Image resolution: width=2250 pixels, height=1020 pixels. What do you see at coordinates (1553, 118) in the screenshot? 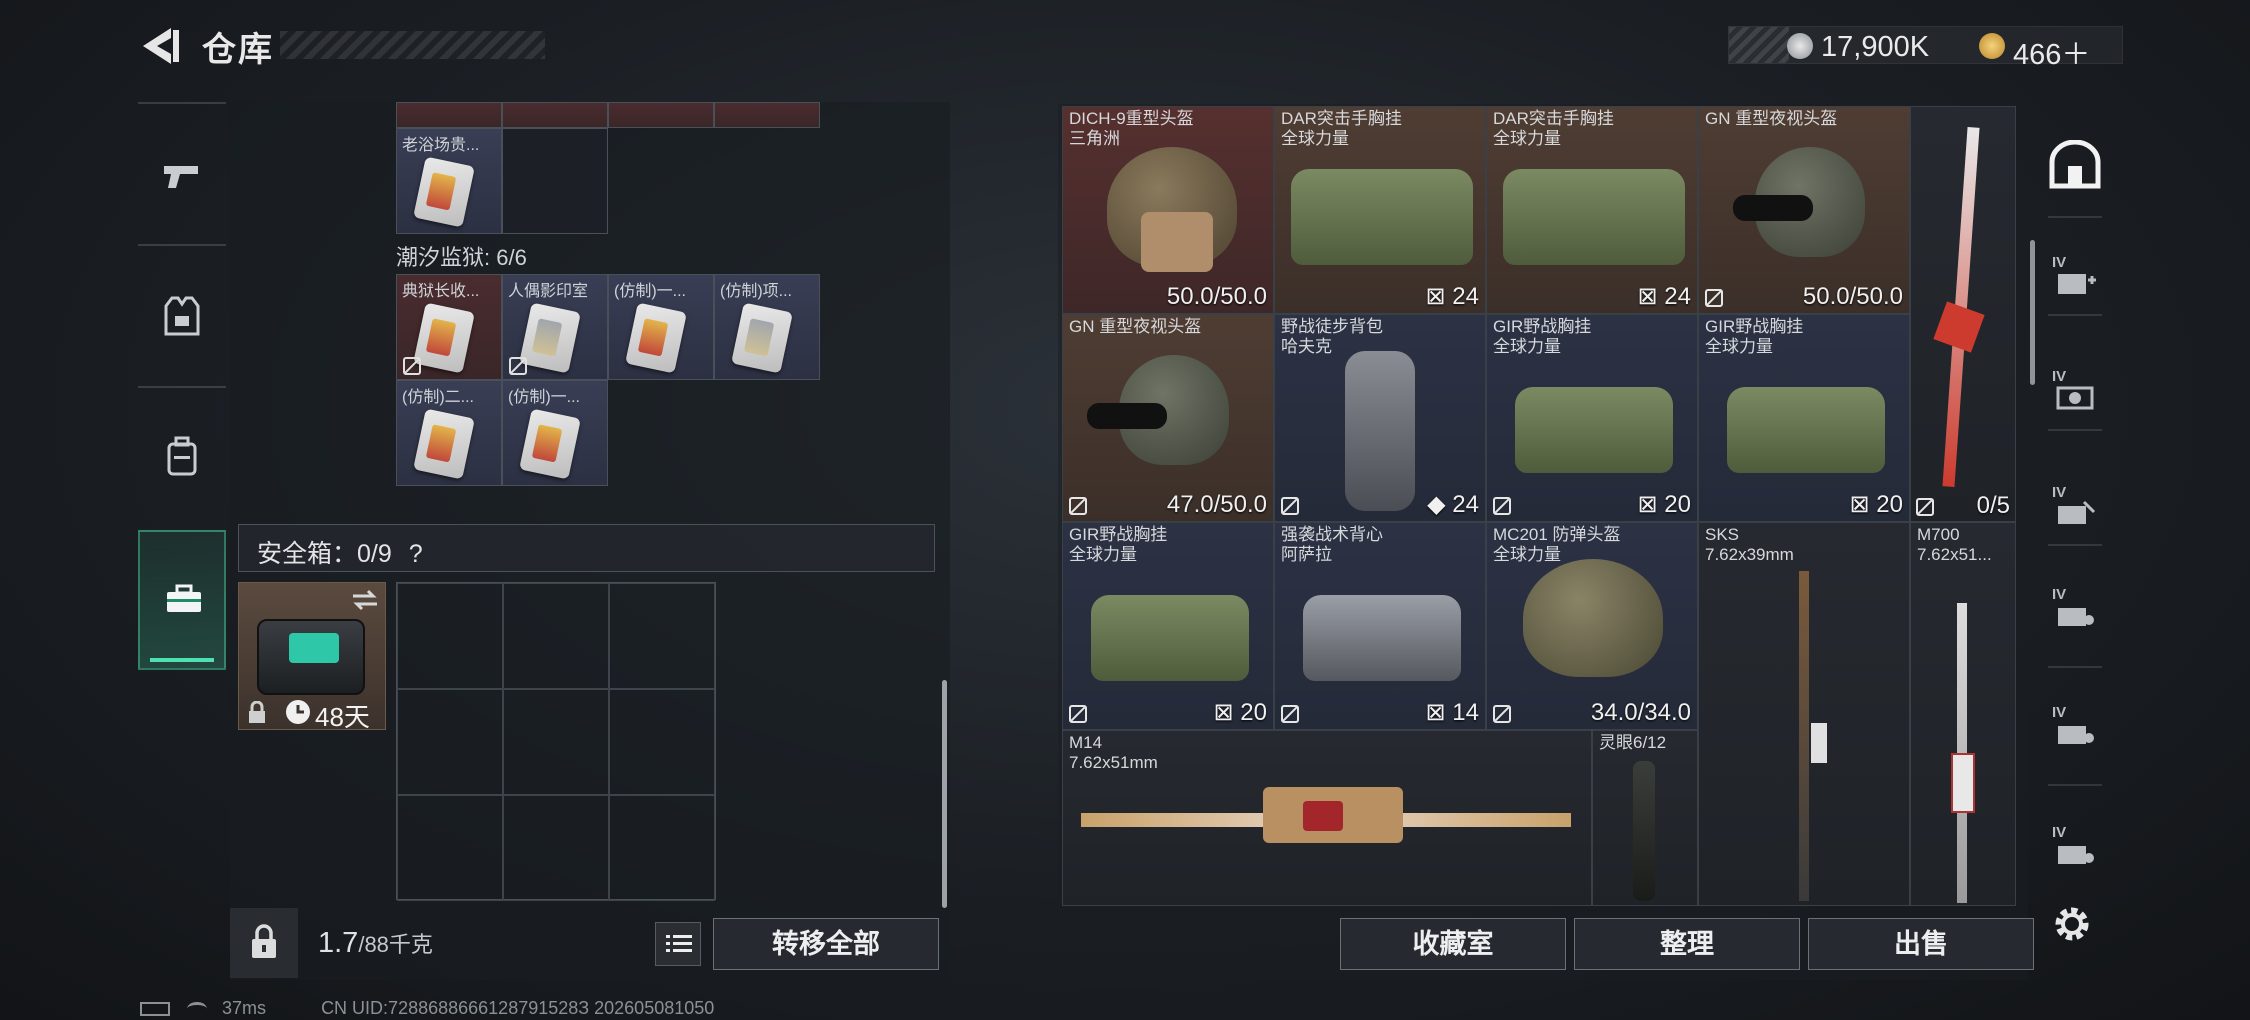
I see `item-title: DAR突击手胸挂` at bounding box center [1553, 118].